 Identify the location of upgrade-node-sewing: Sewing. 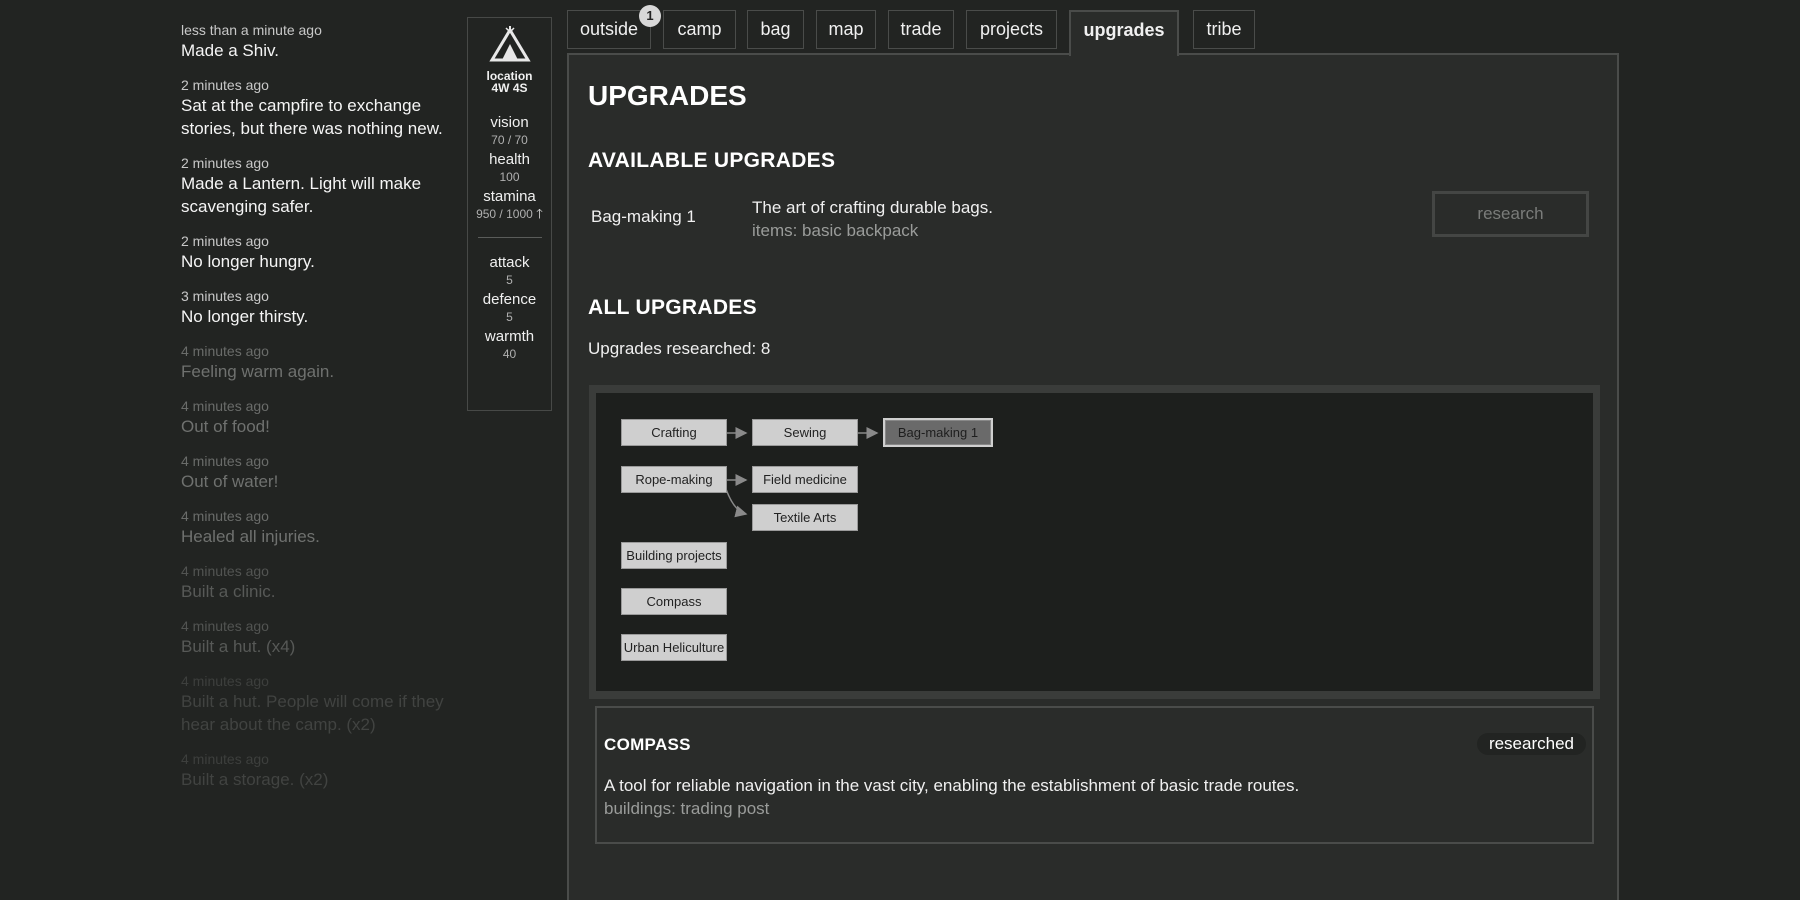
(805, 432).